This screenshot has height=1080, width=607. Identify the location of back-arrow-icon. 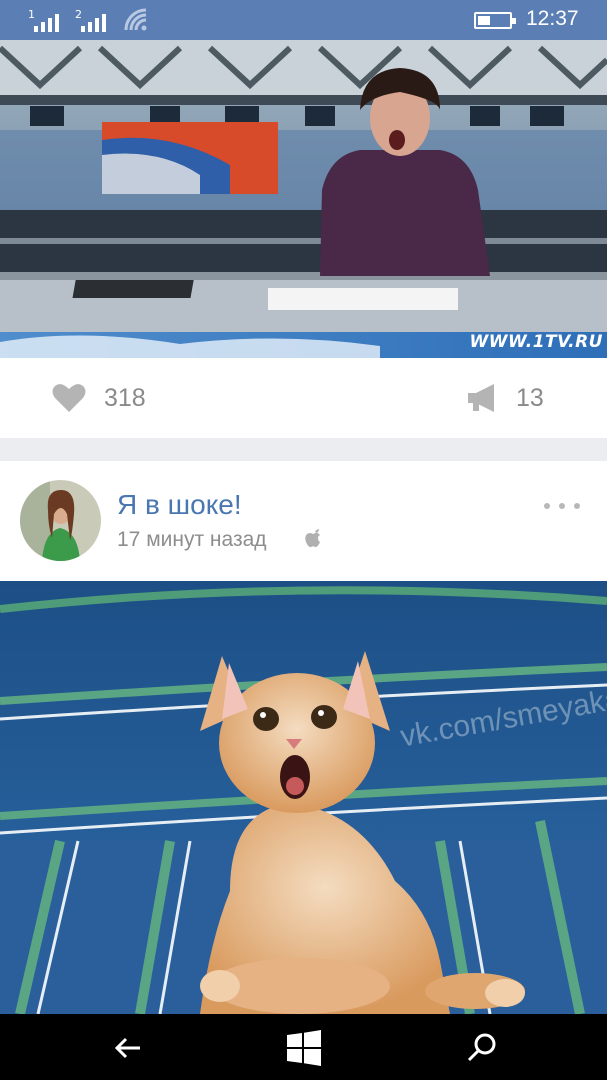
(128, 1048).